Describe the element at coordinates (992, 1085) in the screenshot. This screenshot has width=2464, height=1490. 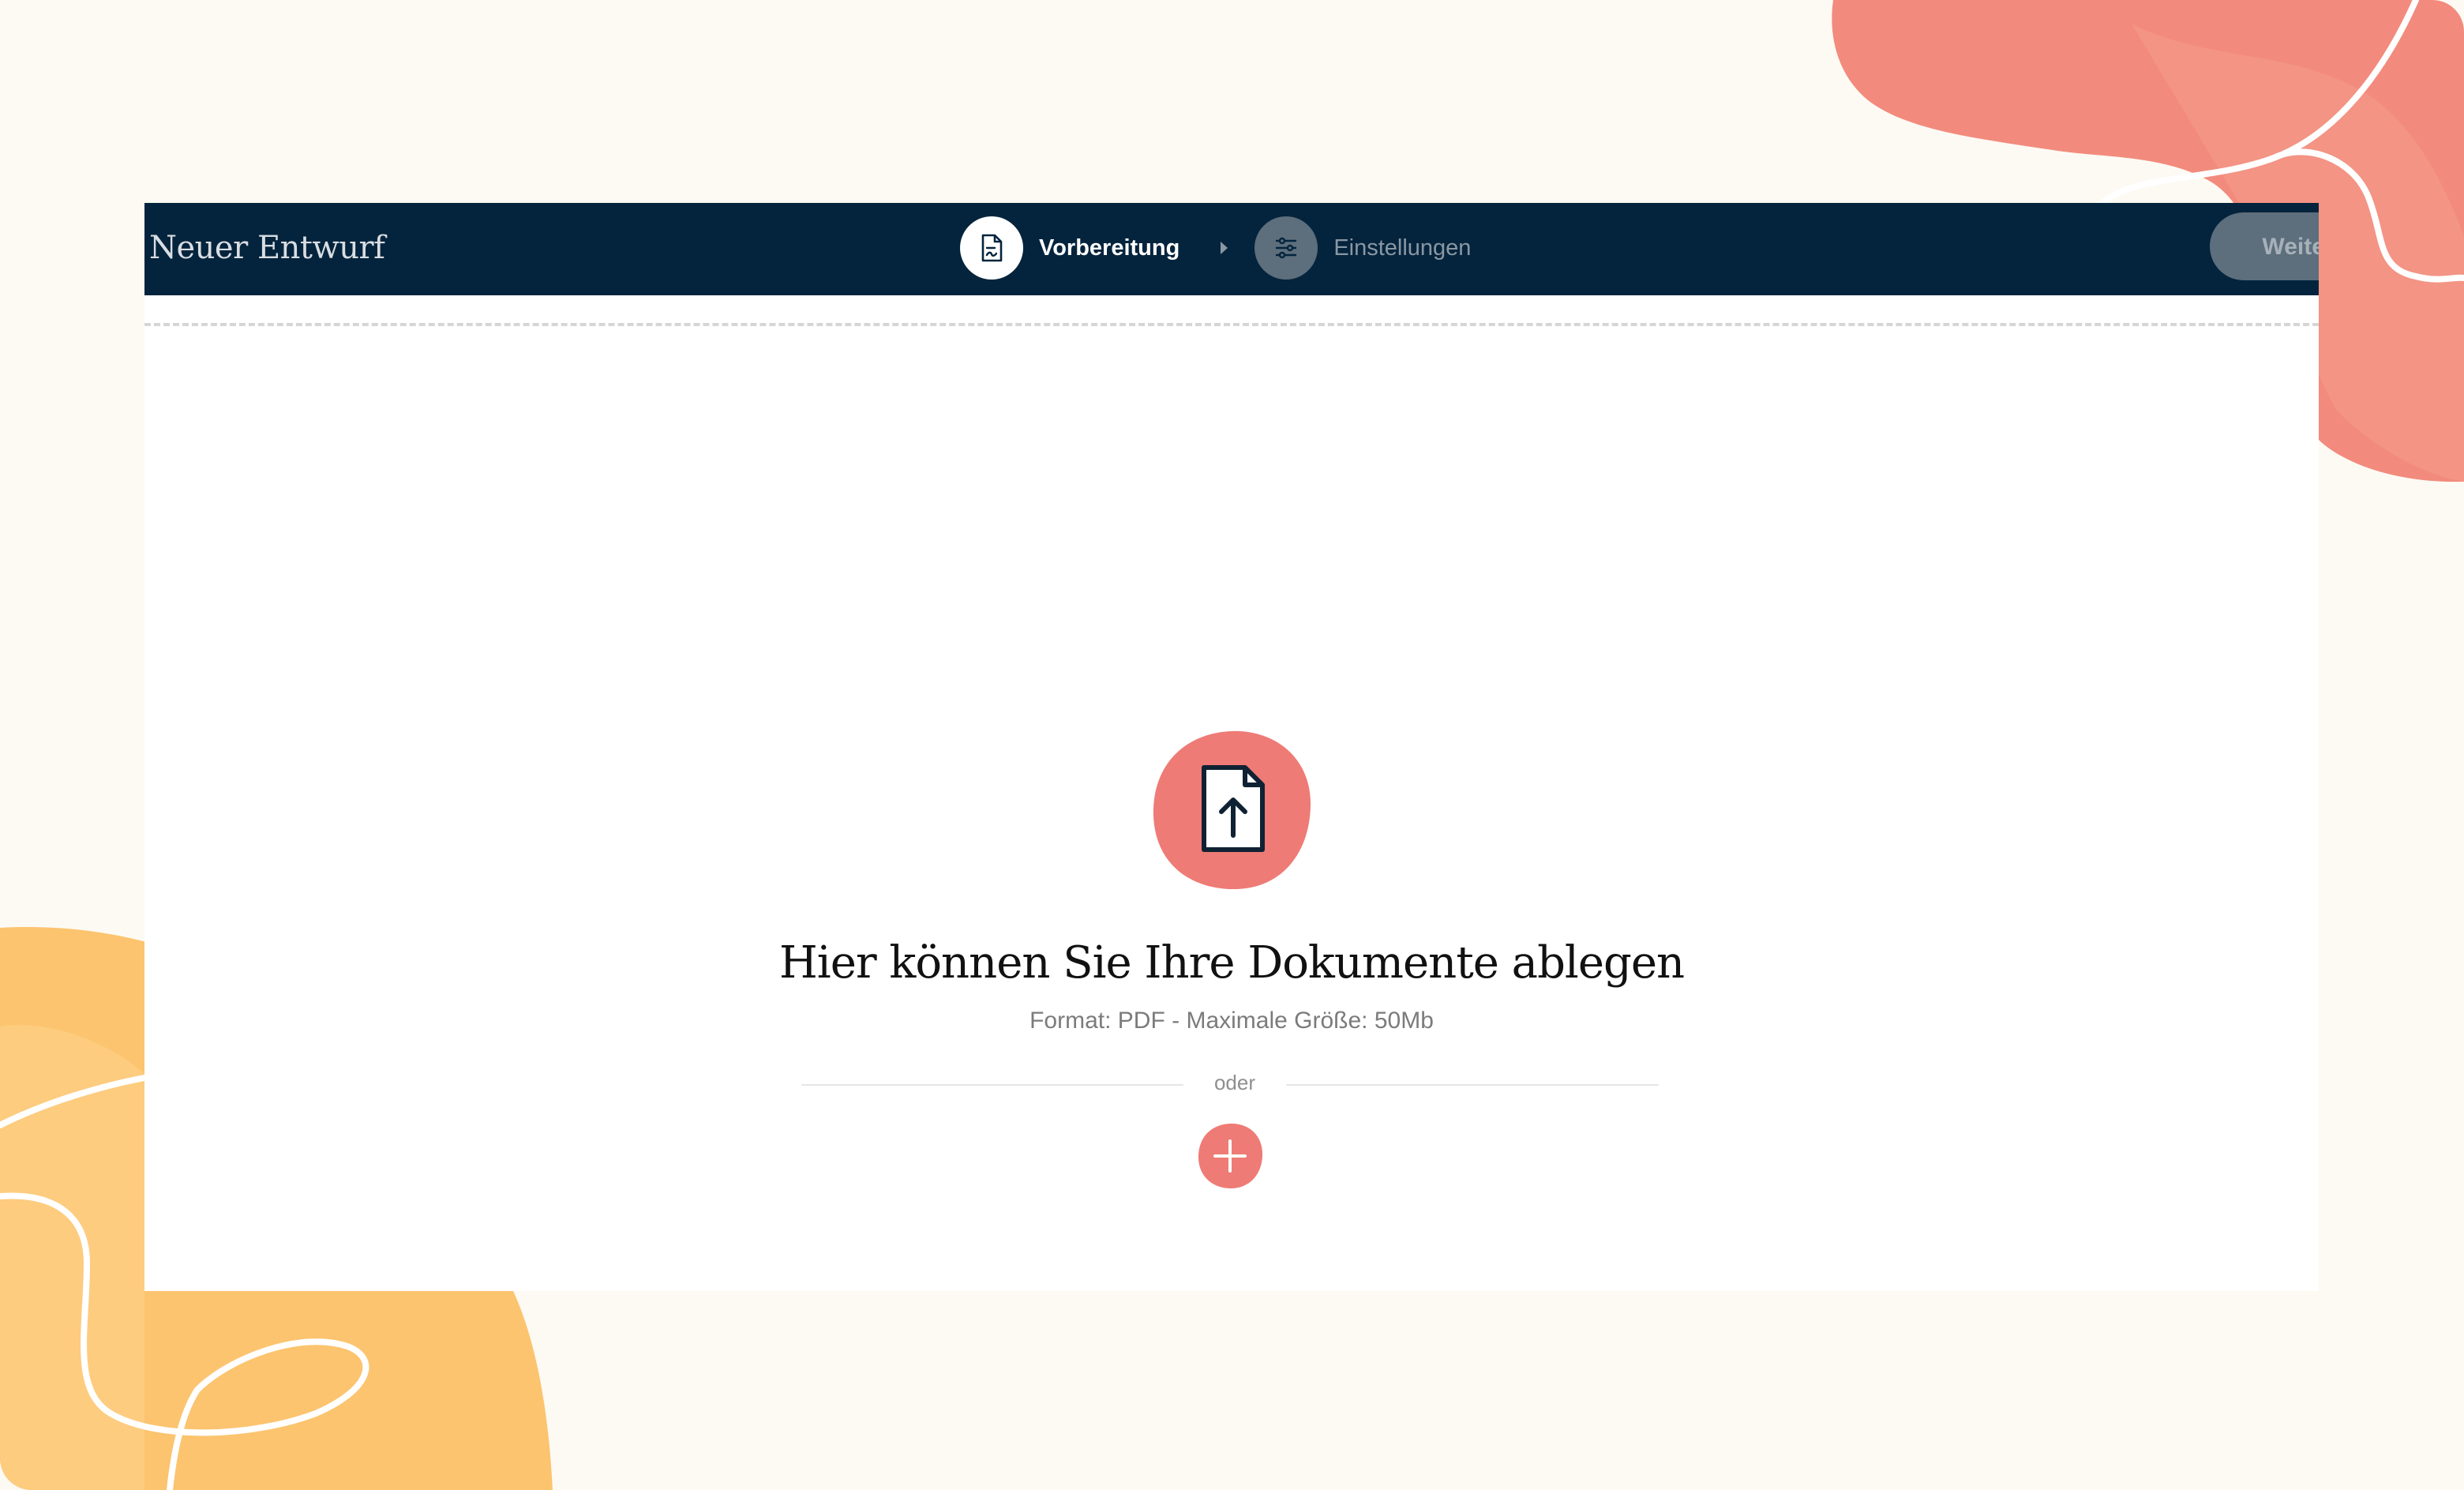
I see `or-divider-left` at that location.